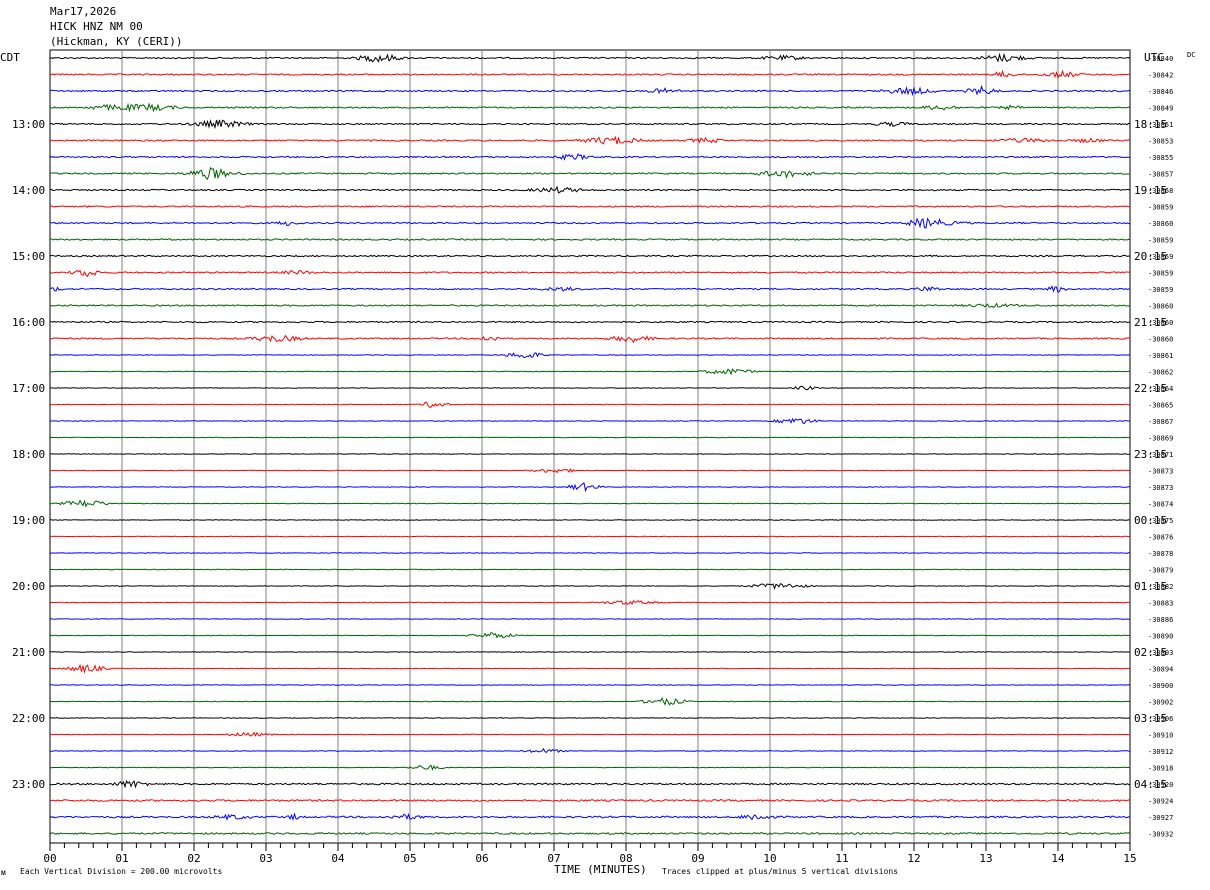 This screenshot has height=890, width=1210. Describe the element at coordinates (1058, 858) in the screenshot. I see `x-tick-label: 14` at that location.